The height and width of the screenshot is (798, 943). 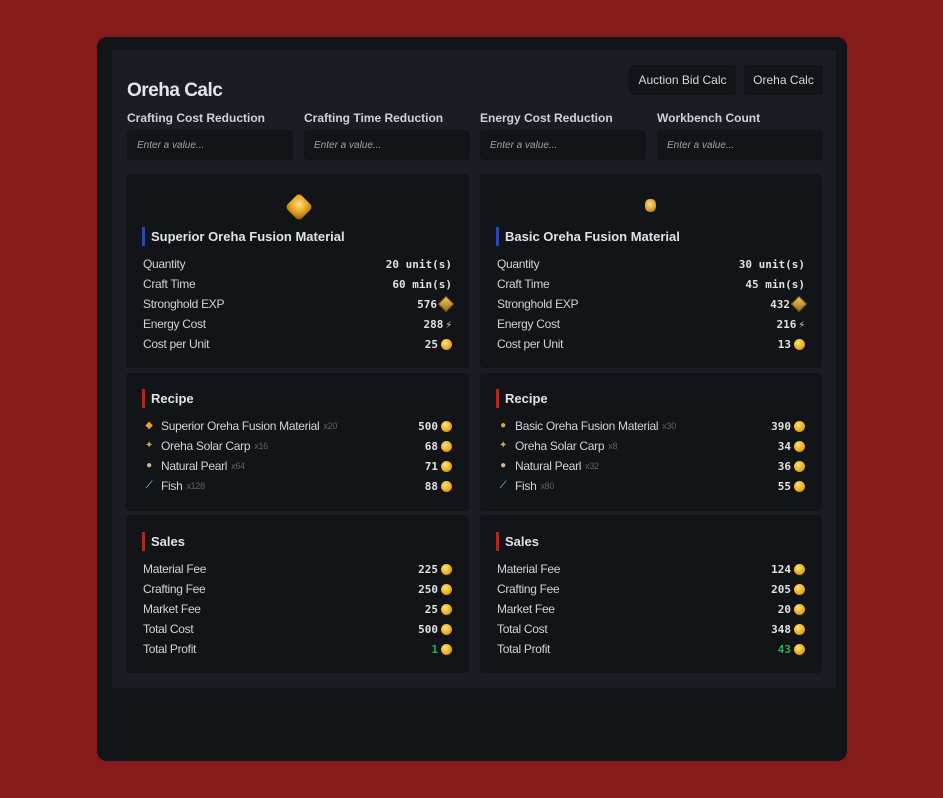 What do you see at coordinates (431, 446) in the screenshot?
I see `ingredient-price: 68` at bounding box center [431, 446].